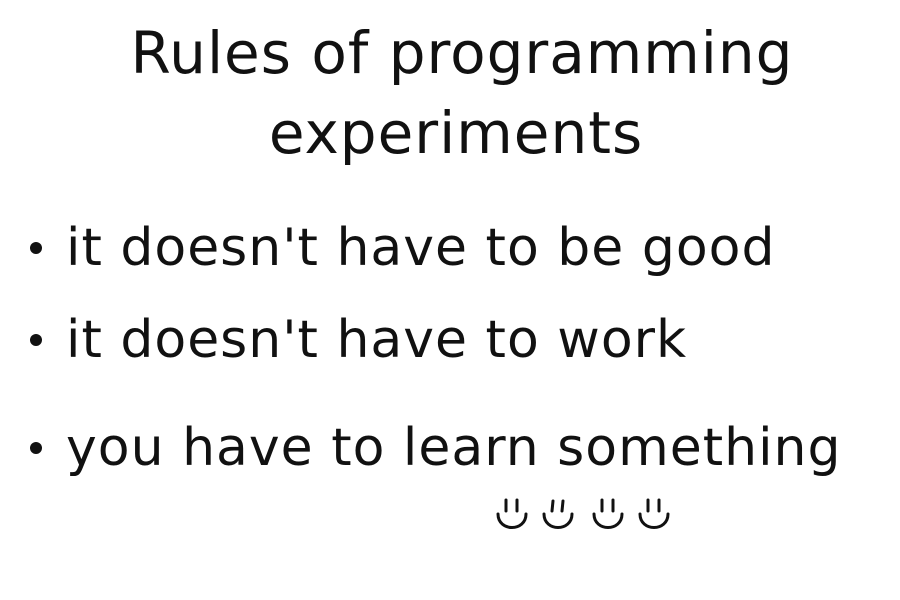 This screenshot has height=600, width=900. What do you see at coordinates (456, 133) in the screenshot?
I see `page-title-line-2: experiments` at bounding box center [456, 133].